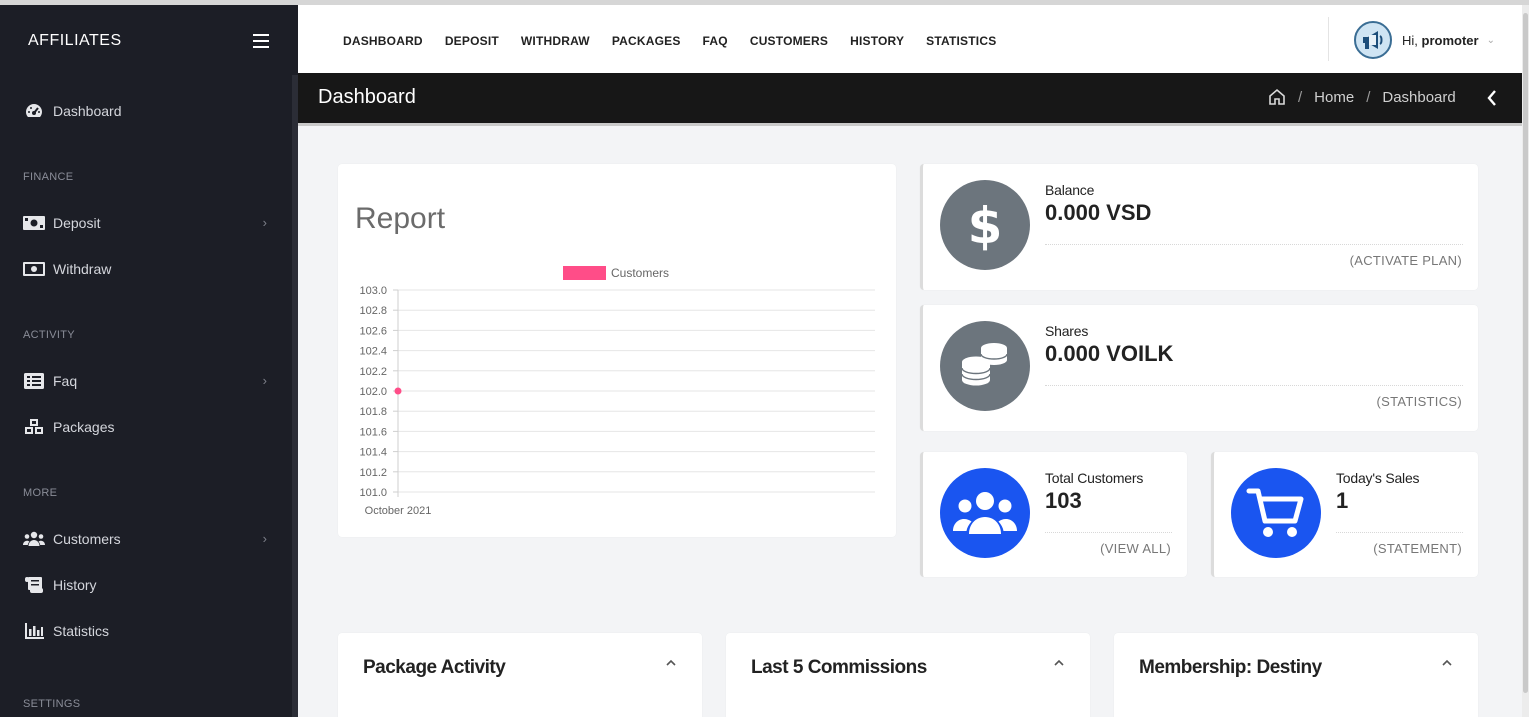 This screenshot has width=1529, height=717. What do you see at coordinates (398, 391) in the screenshot?
I see `data-point` at bounding box center [398, 391].